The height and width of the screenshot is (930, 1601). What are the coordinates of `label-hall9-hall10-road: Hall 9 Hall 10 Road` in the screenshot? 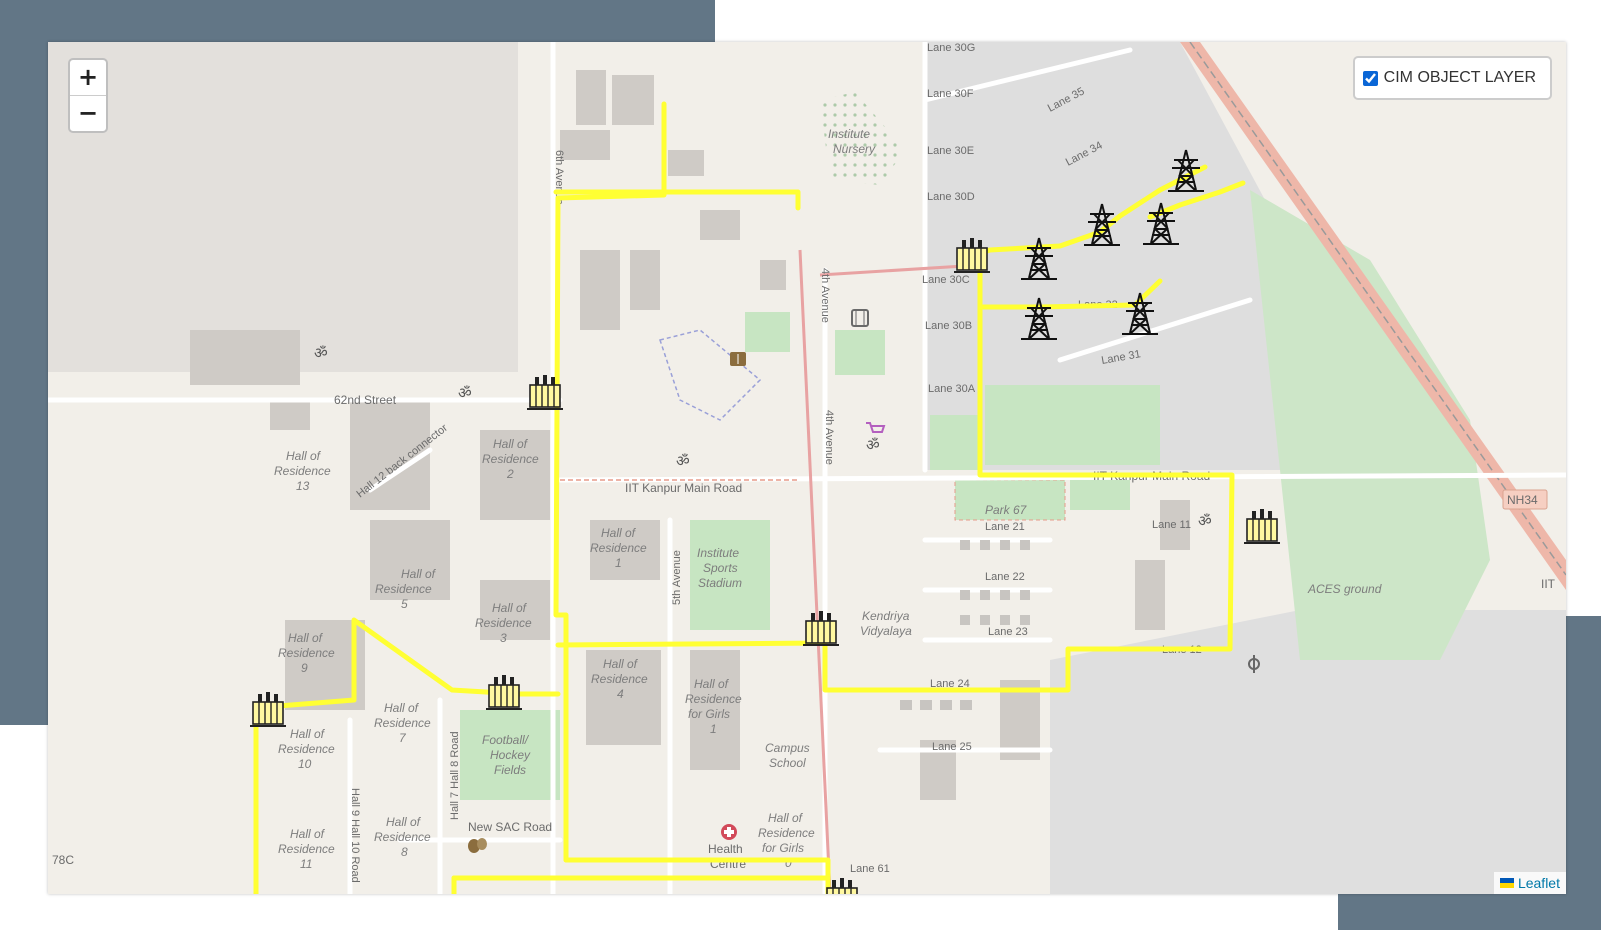 It's located at (355, 835).